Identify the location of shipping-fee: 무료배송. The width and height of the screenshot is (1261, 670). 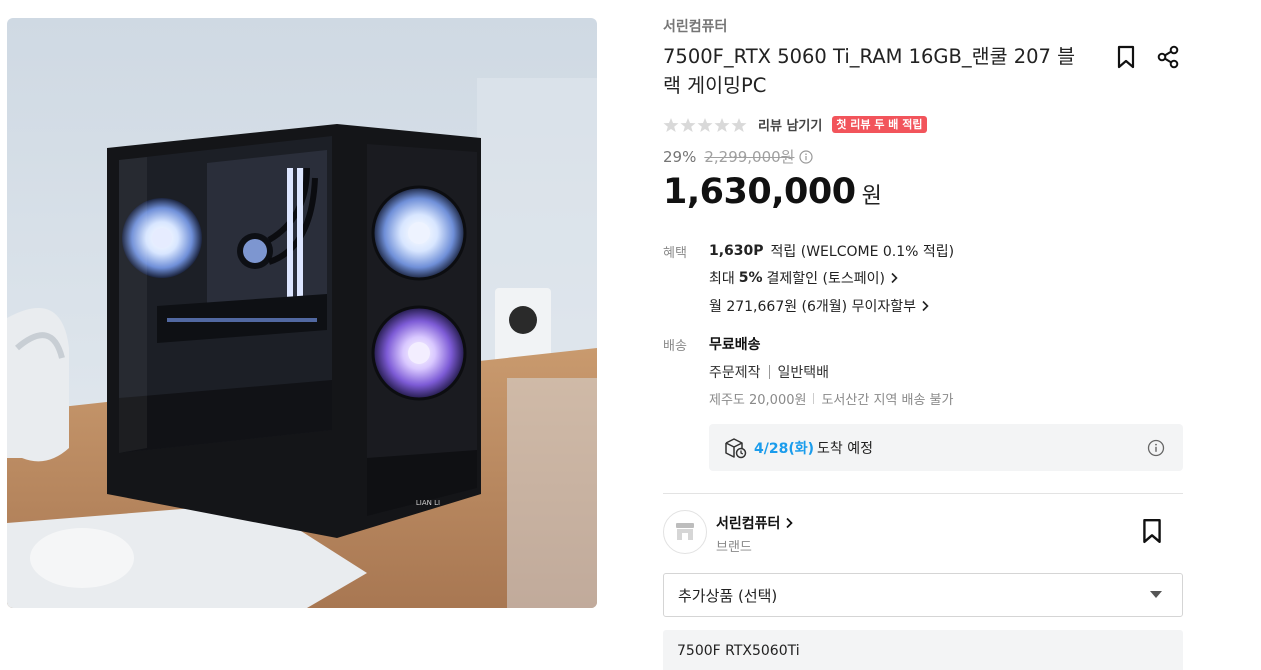
(735, 345).